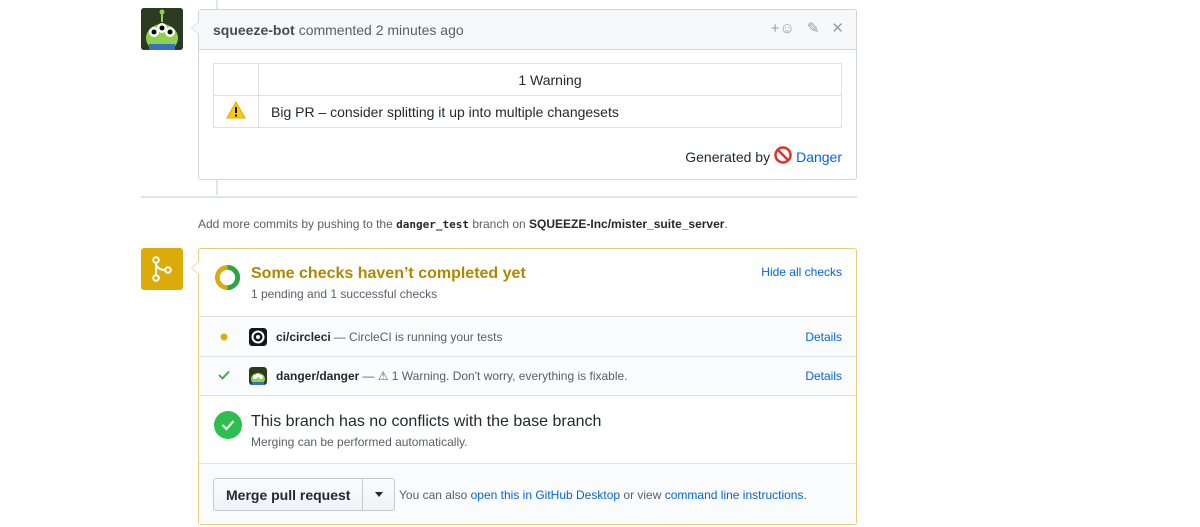 This screenshot has width=1200, height=527. What do you see at coordinates (783, 29) in the screenshot?
I see `add-reaction-icon: +☺` at bounding box center [783, 29].